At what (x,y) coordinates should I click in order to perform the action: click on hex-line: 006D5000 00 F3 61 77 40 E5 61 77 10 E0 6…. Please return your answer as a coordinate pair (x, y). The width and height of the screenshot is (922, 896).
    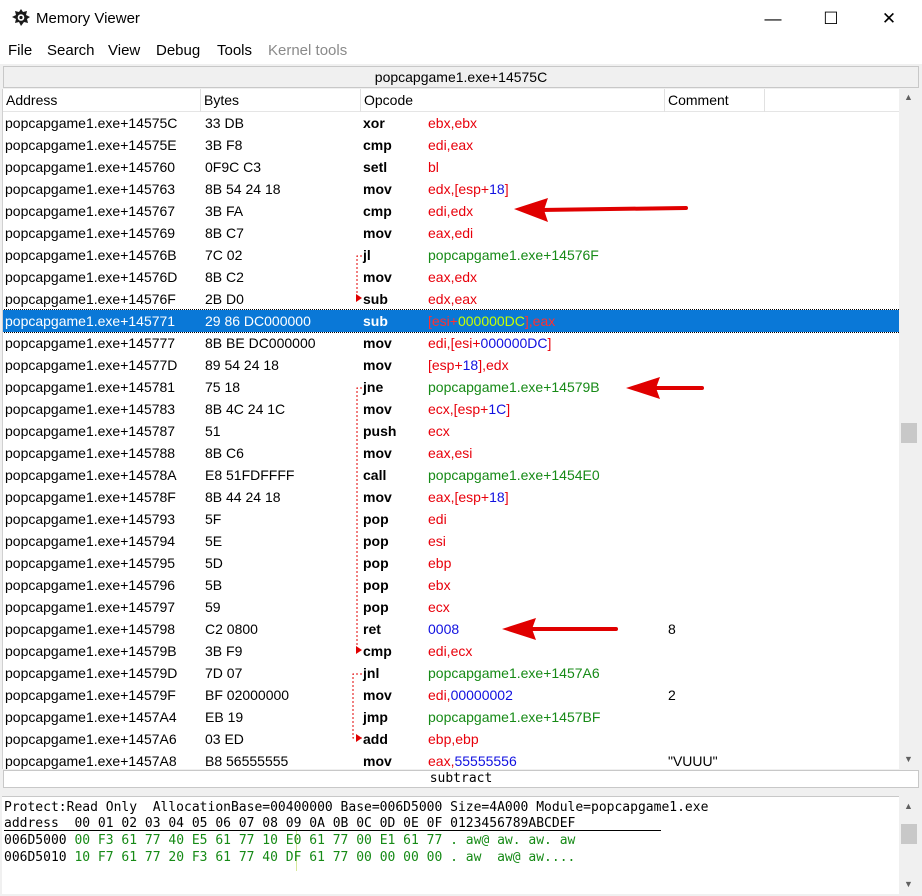
    Looking at the image, I should click on (289, 840).